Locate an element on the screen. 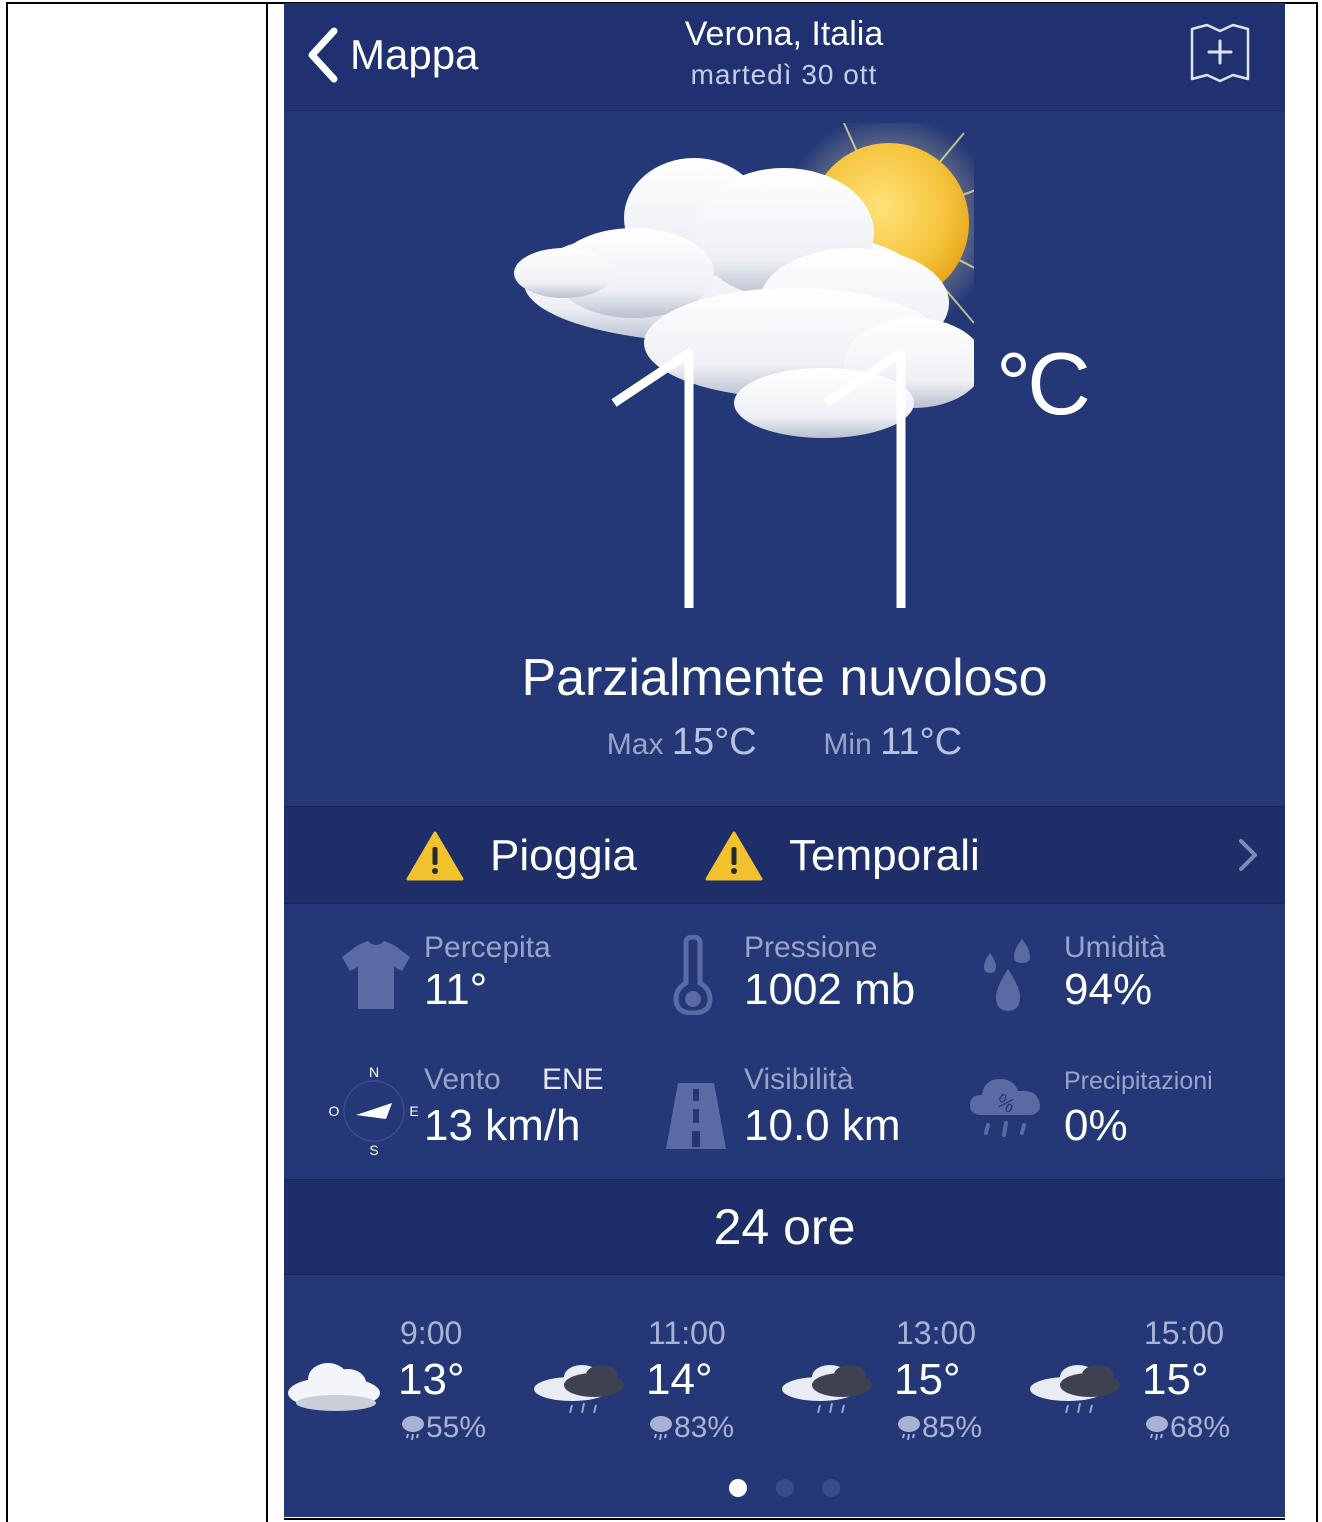 Image resolution: width=1322 pixels, height=1522 pixels. stat-value: 13 km/h is located at coordinates (502, 1125).